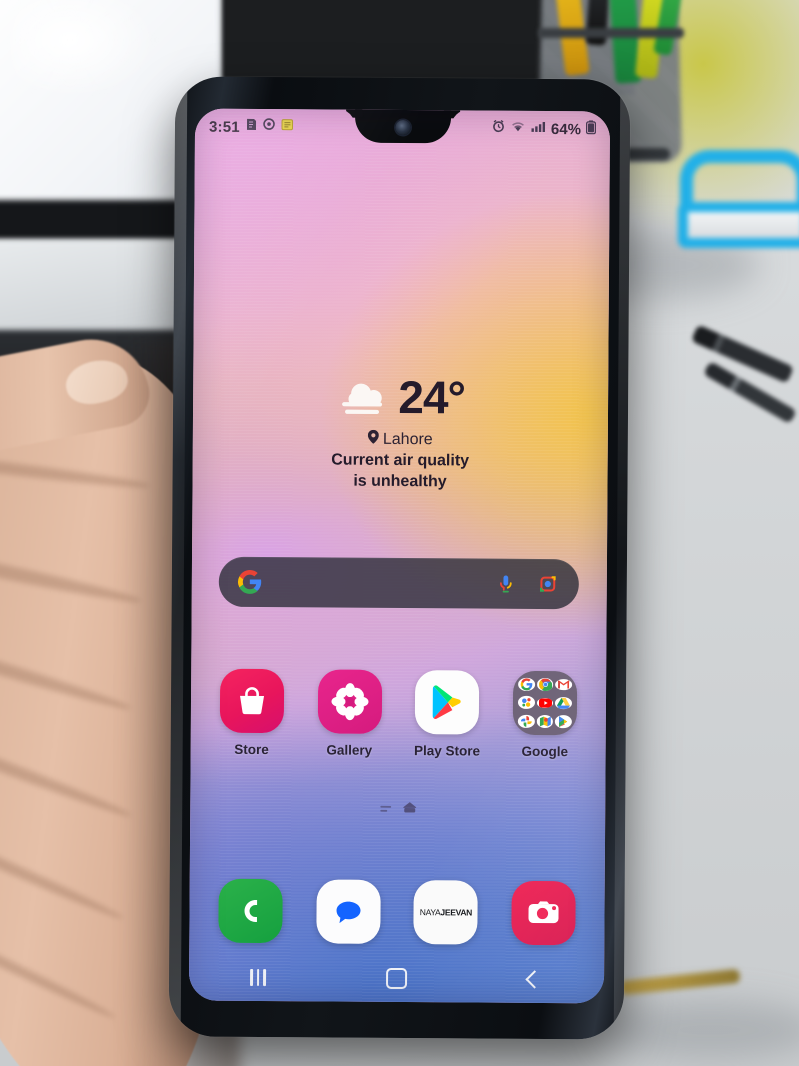 The image size is (799, 1066). I want to click on navigation-bar, so click(396, 978).